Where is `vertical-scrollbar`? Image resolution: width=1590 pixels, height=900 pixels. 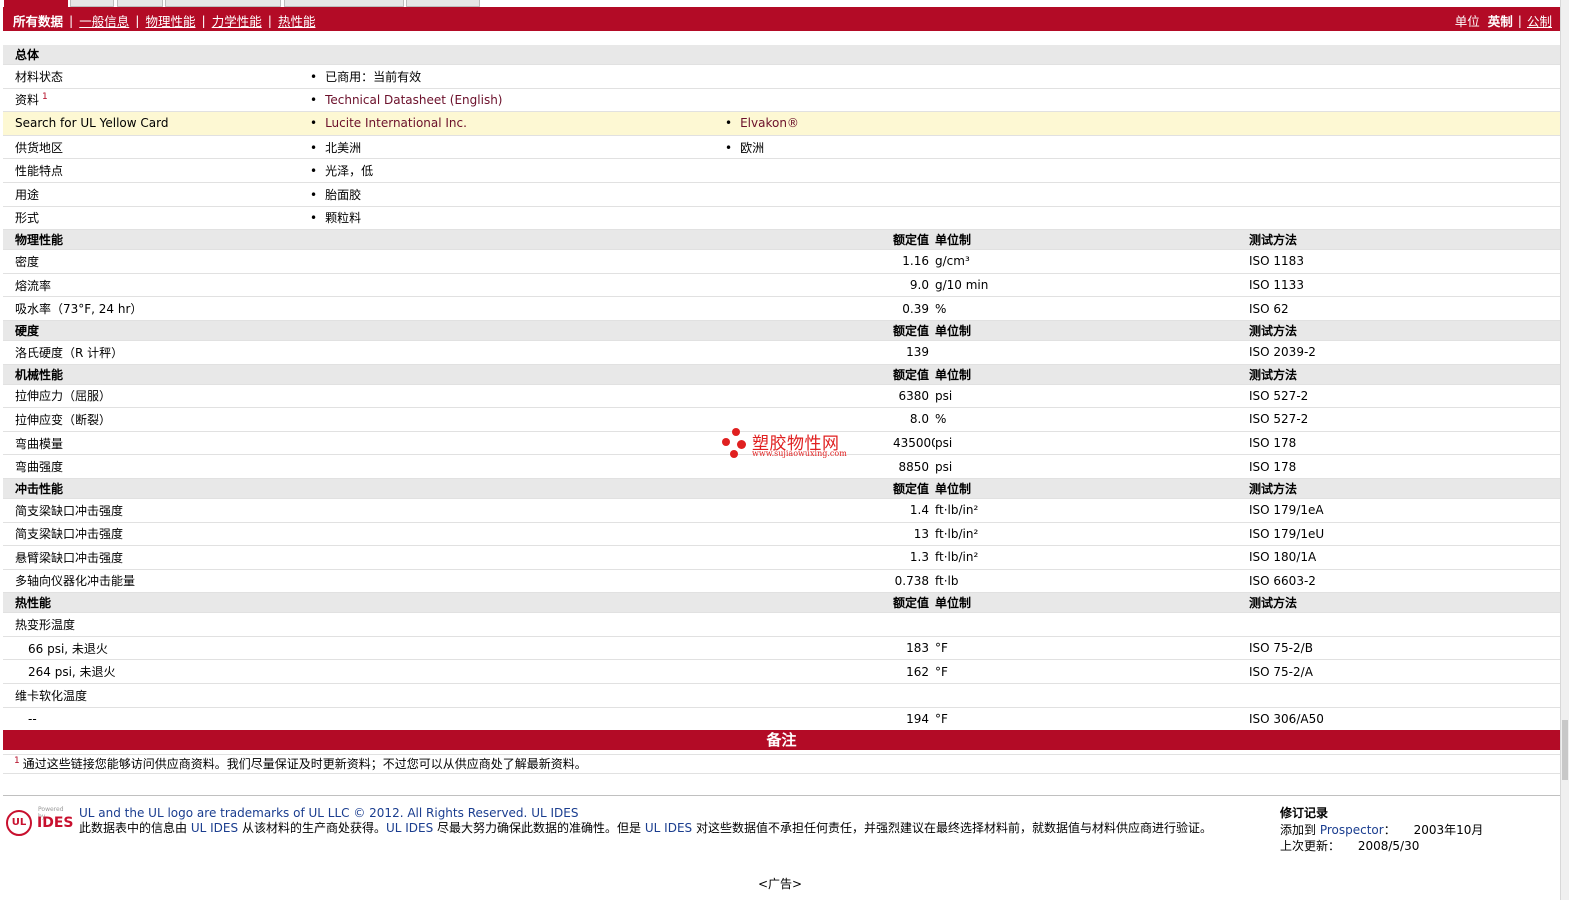 vertical-scrollbar is located at coordinates (1564, 450).